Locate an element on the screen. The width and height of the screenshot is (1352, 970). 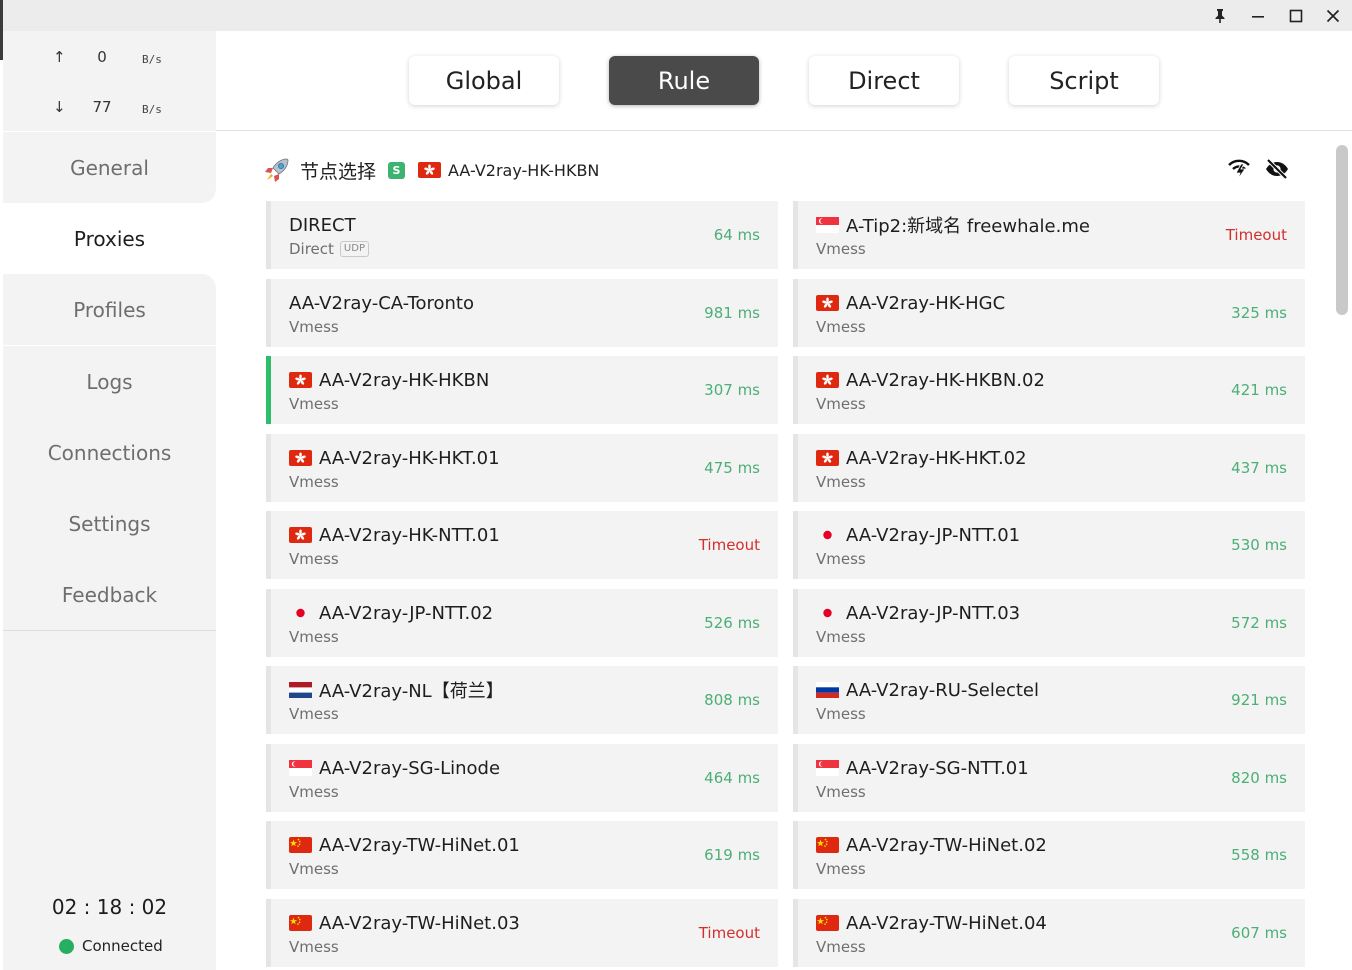
speedtest-icon is located at coordinates (1239, 169).